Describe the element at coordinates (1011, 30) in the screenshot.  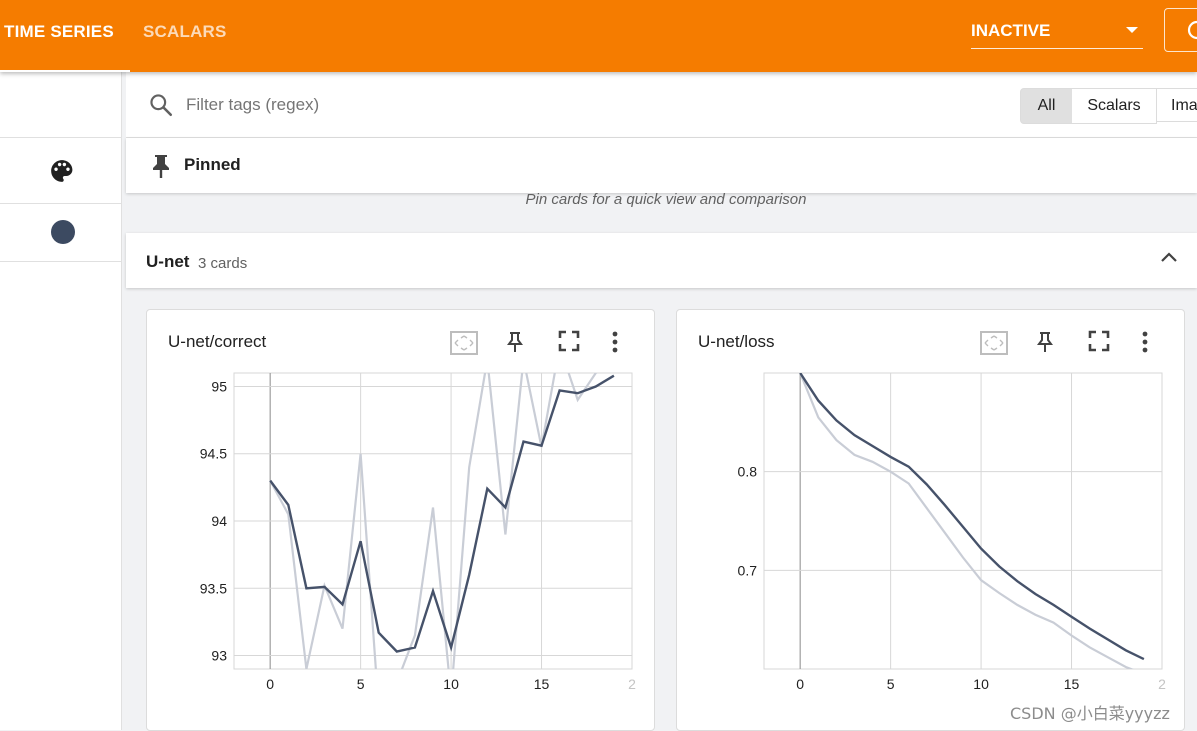
I see `run-status-value: INACTIVE` at that location.